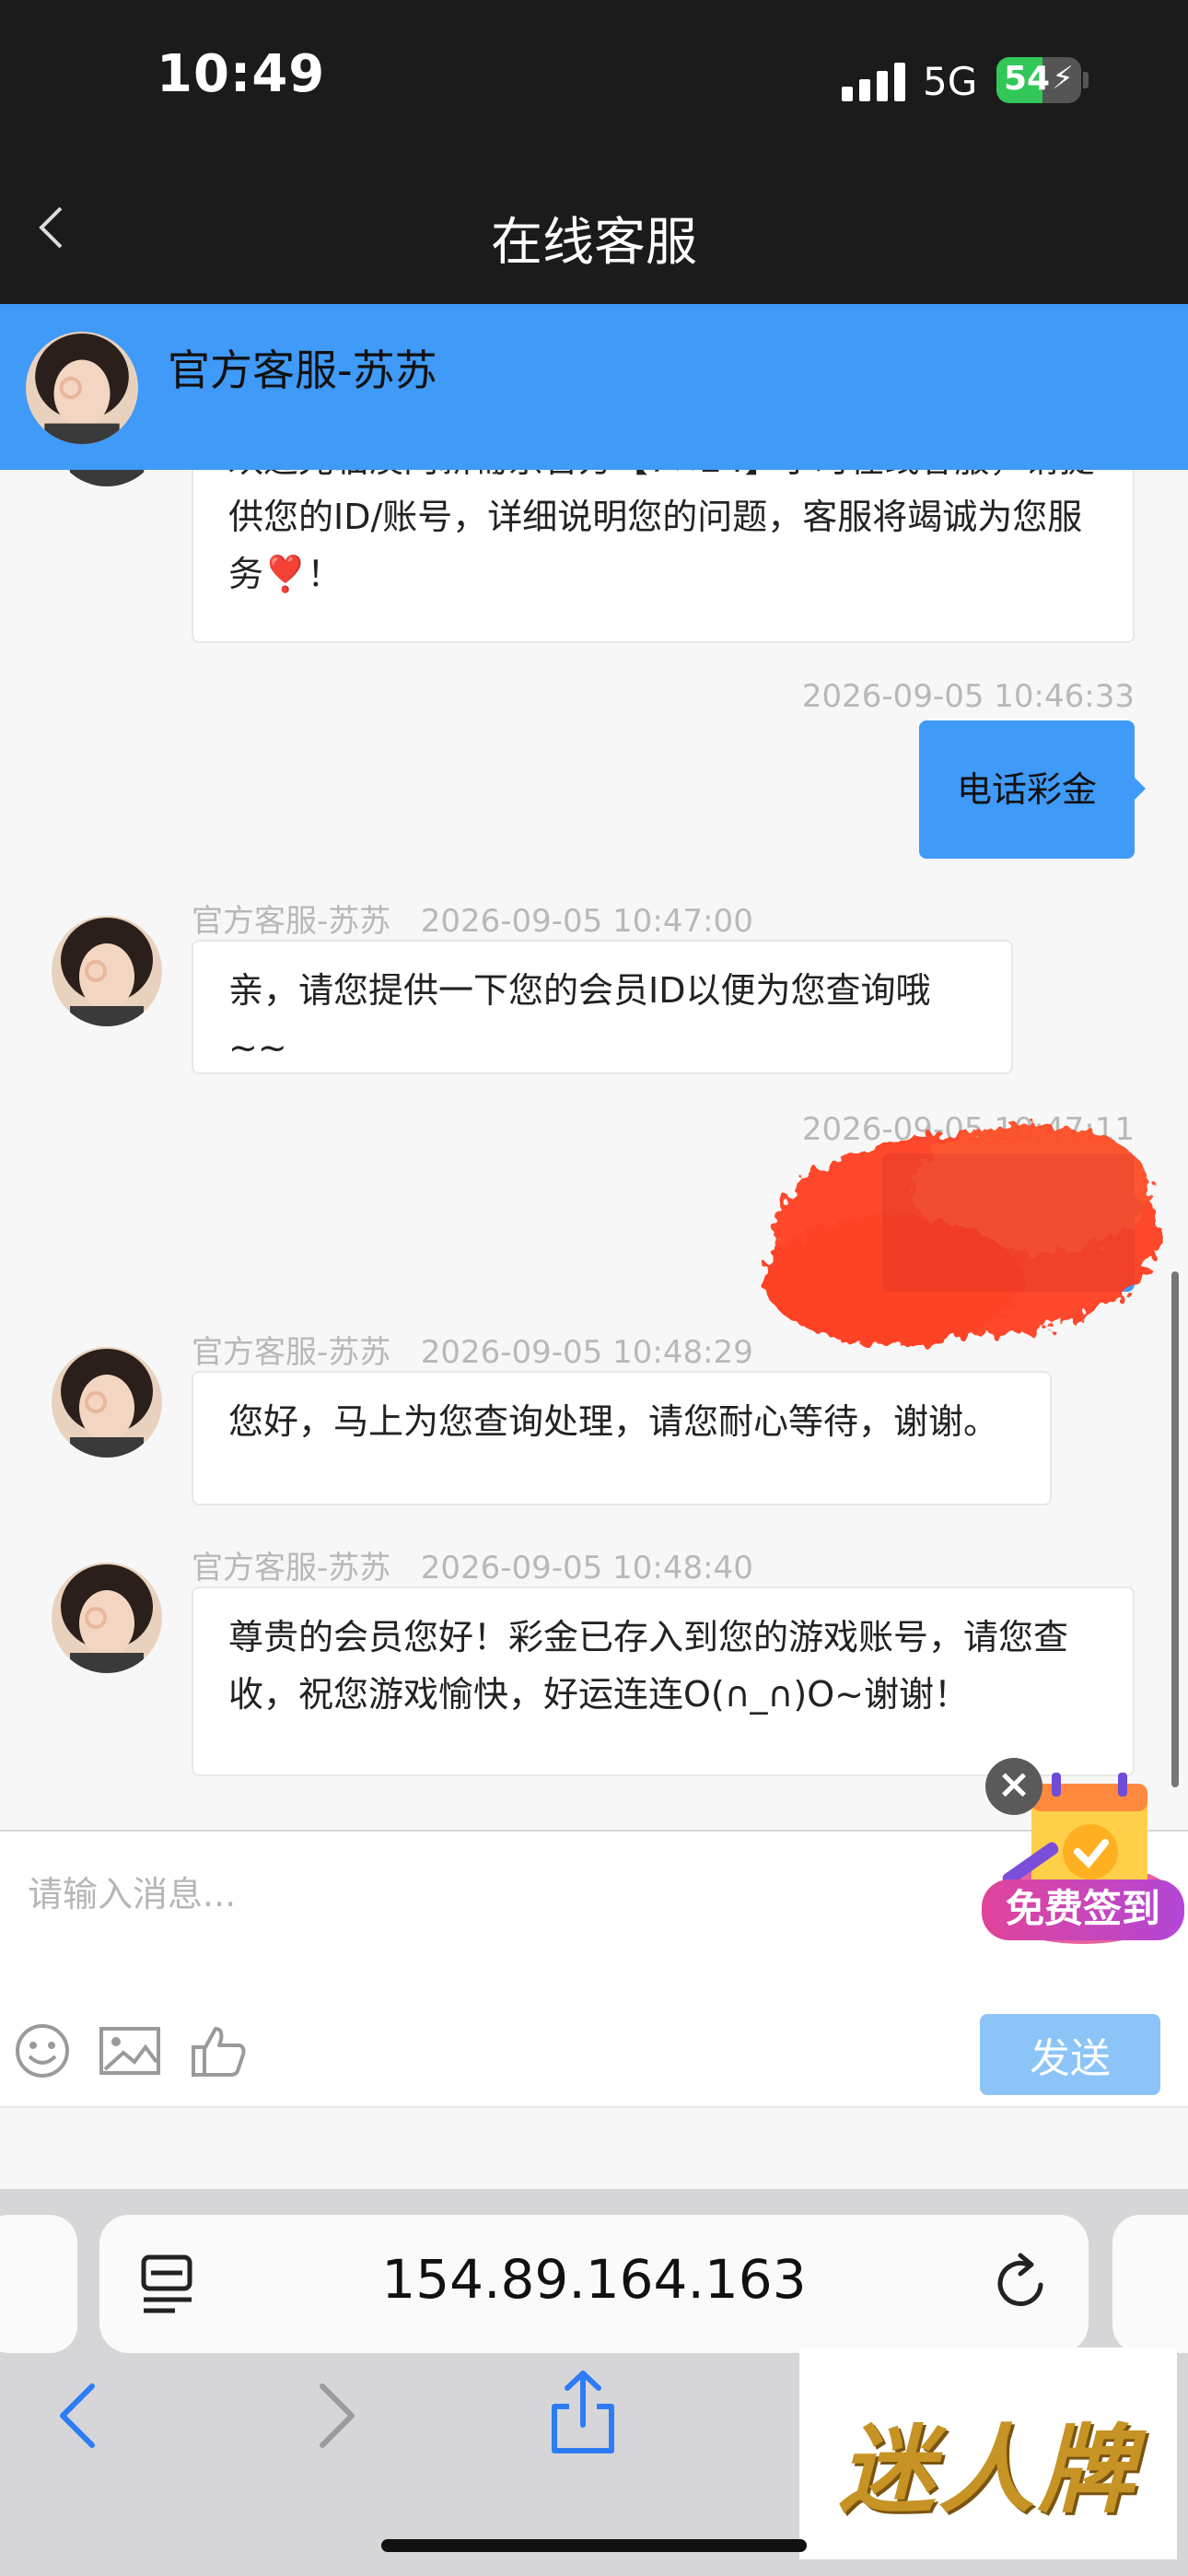 The height and width of the screenshot is (2576, 1188). What do you see at coordinates (167, 2284) in the screenshot?
I see `reader-icon` at bounding box center [167, 2284].